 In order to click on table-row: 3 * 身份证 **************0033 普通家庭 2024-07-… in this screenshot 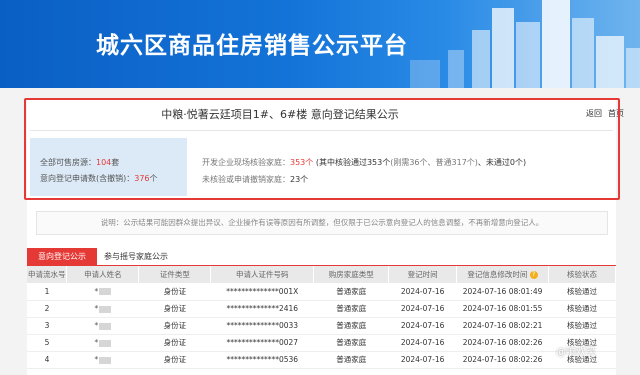, I will do `click(321, 326)`.